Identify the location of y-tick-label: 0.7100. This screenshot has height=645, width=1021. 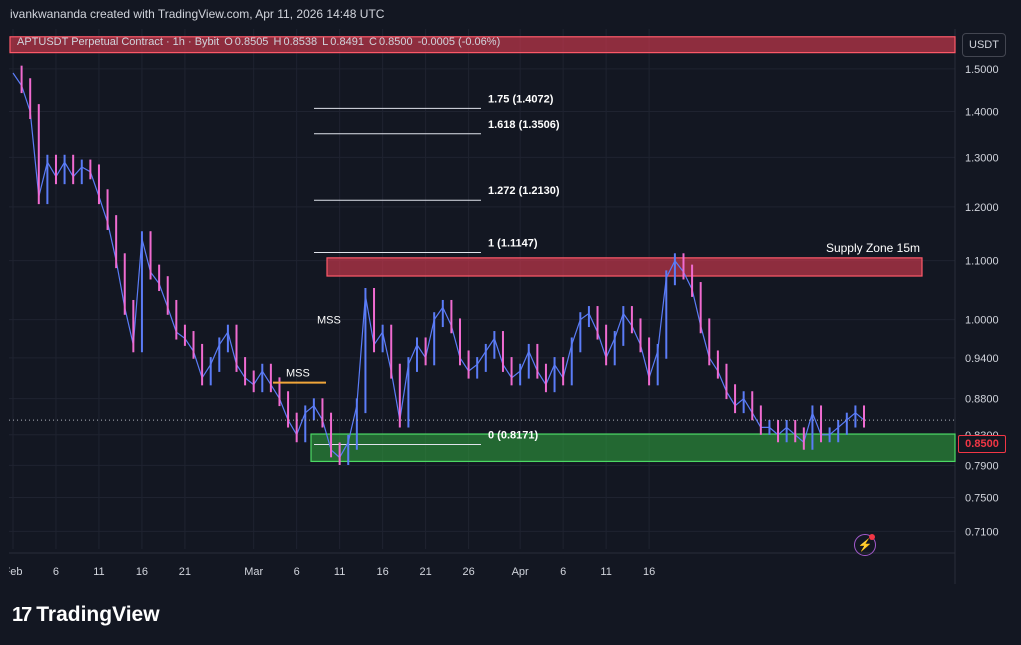
(982, 532).